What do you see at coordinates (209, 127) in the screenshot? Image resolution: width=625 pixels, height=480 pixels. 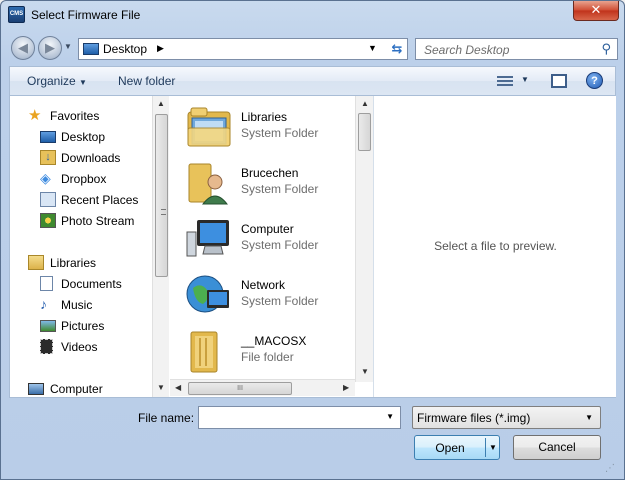 I see `libraries-folder-icon` at bounding box center [209, 127].